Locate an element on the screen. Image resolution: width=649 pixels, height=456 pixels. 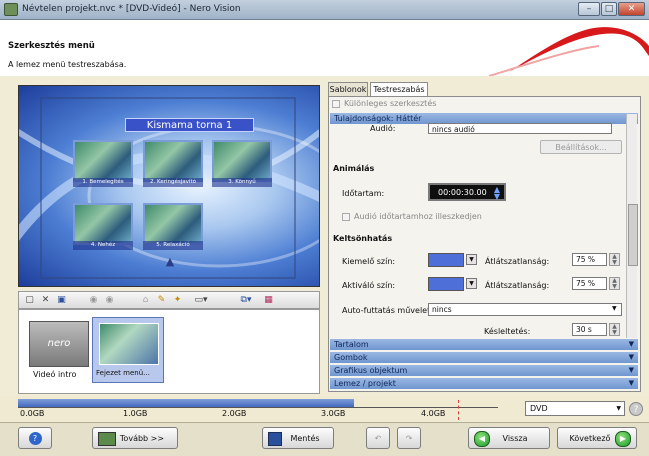
app-icon is located at coordinates (11, 9).